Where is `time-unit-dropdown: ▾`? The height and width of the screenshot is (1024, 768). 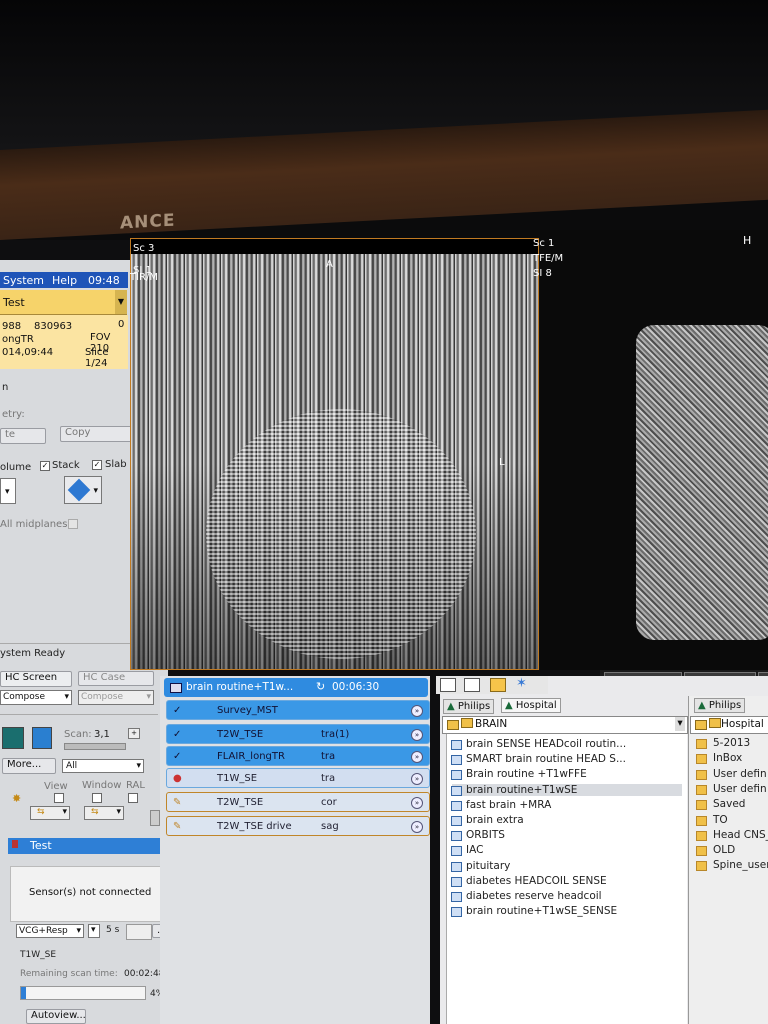
time-unit-dropdown: ▾ is located at coordinates (94, 931).